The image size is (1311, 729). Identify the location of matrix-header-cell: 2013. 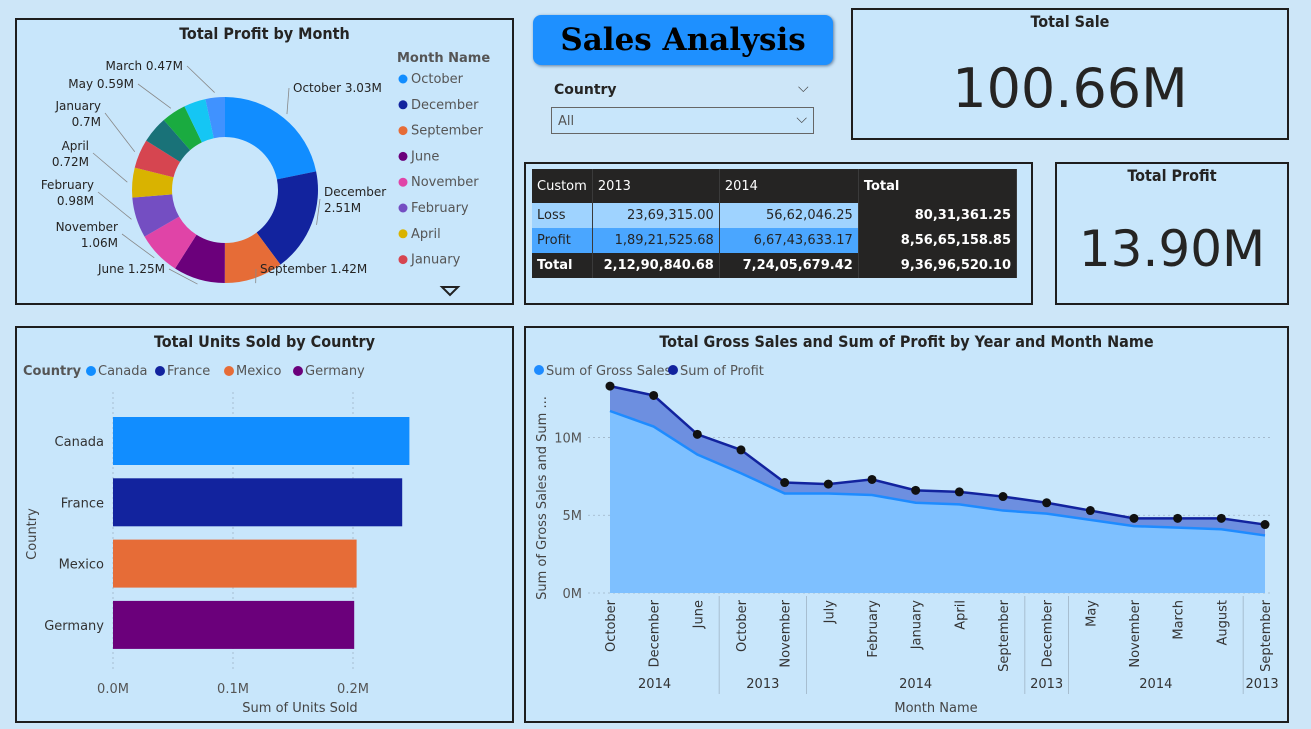
(656, 186).